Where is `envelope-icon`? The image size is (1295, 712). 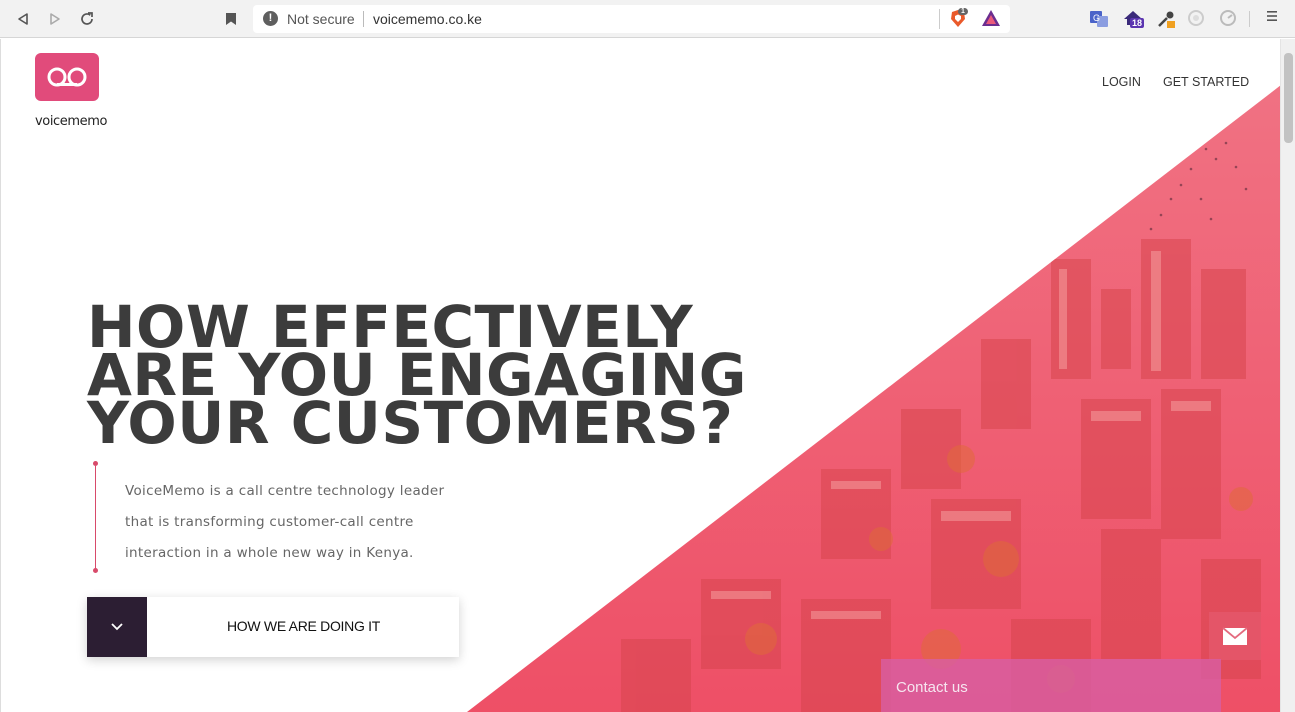 envelope-icon is located at coordinates (1235, 636).